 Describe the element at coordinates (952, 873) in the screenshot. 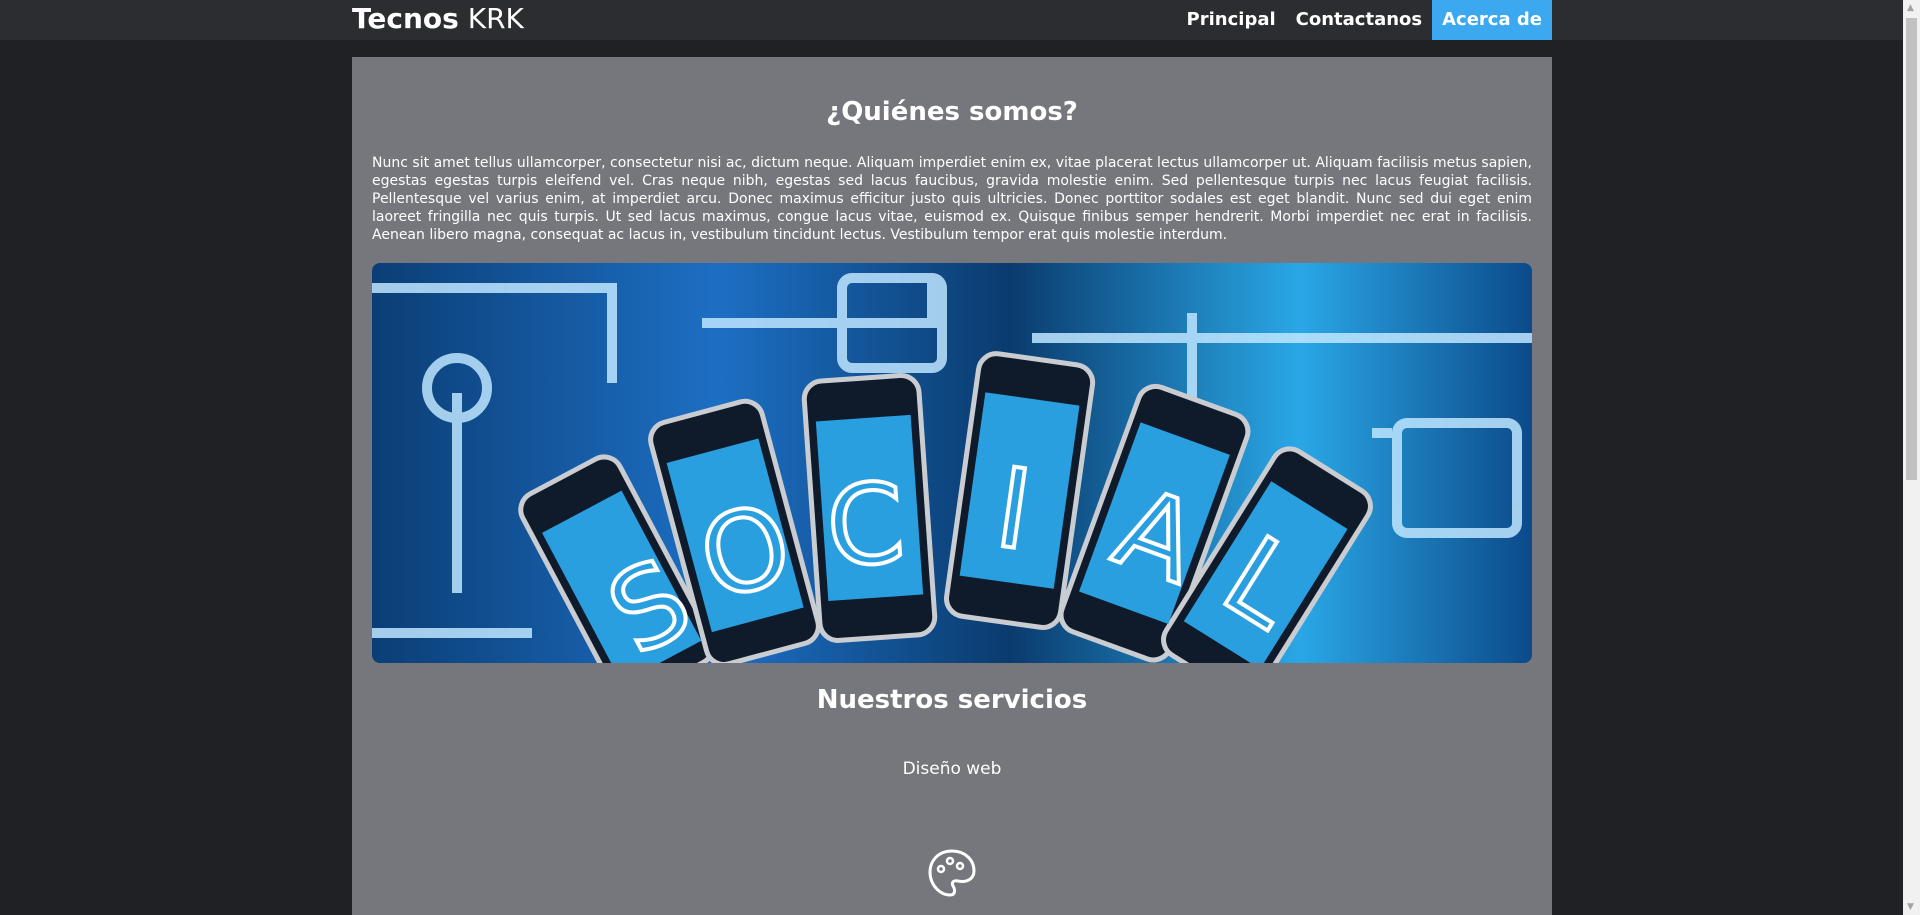

I see `palette-icon` at that location.